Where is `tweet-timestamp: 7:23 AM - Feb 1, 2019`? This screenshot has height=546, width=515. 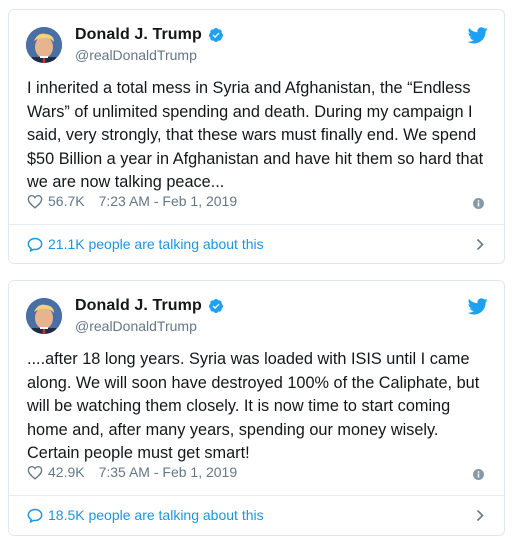 tweet-timestamp: 7:23 AM - Feb 1, 2019 is located at coordinates (168, 201).